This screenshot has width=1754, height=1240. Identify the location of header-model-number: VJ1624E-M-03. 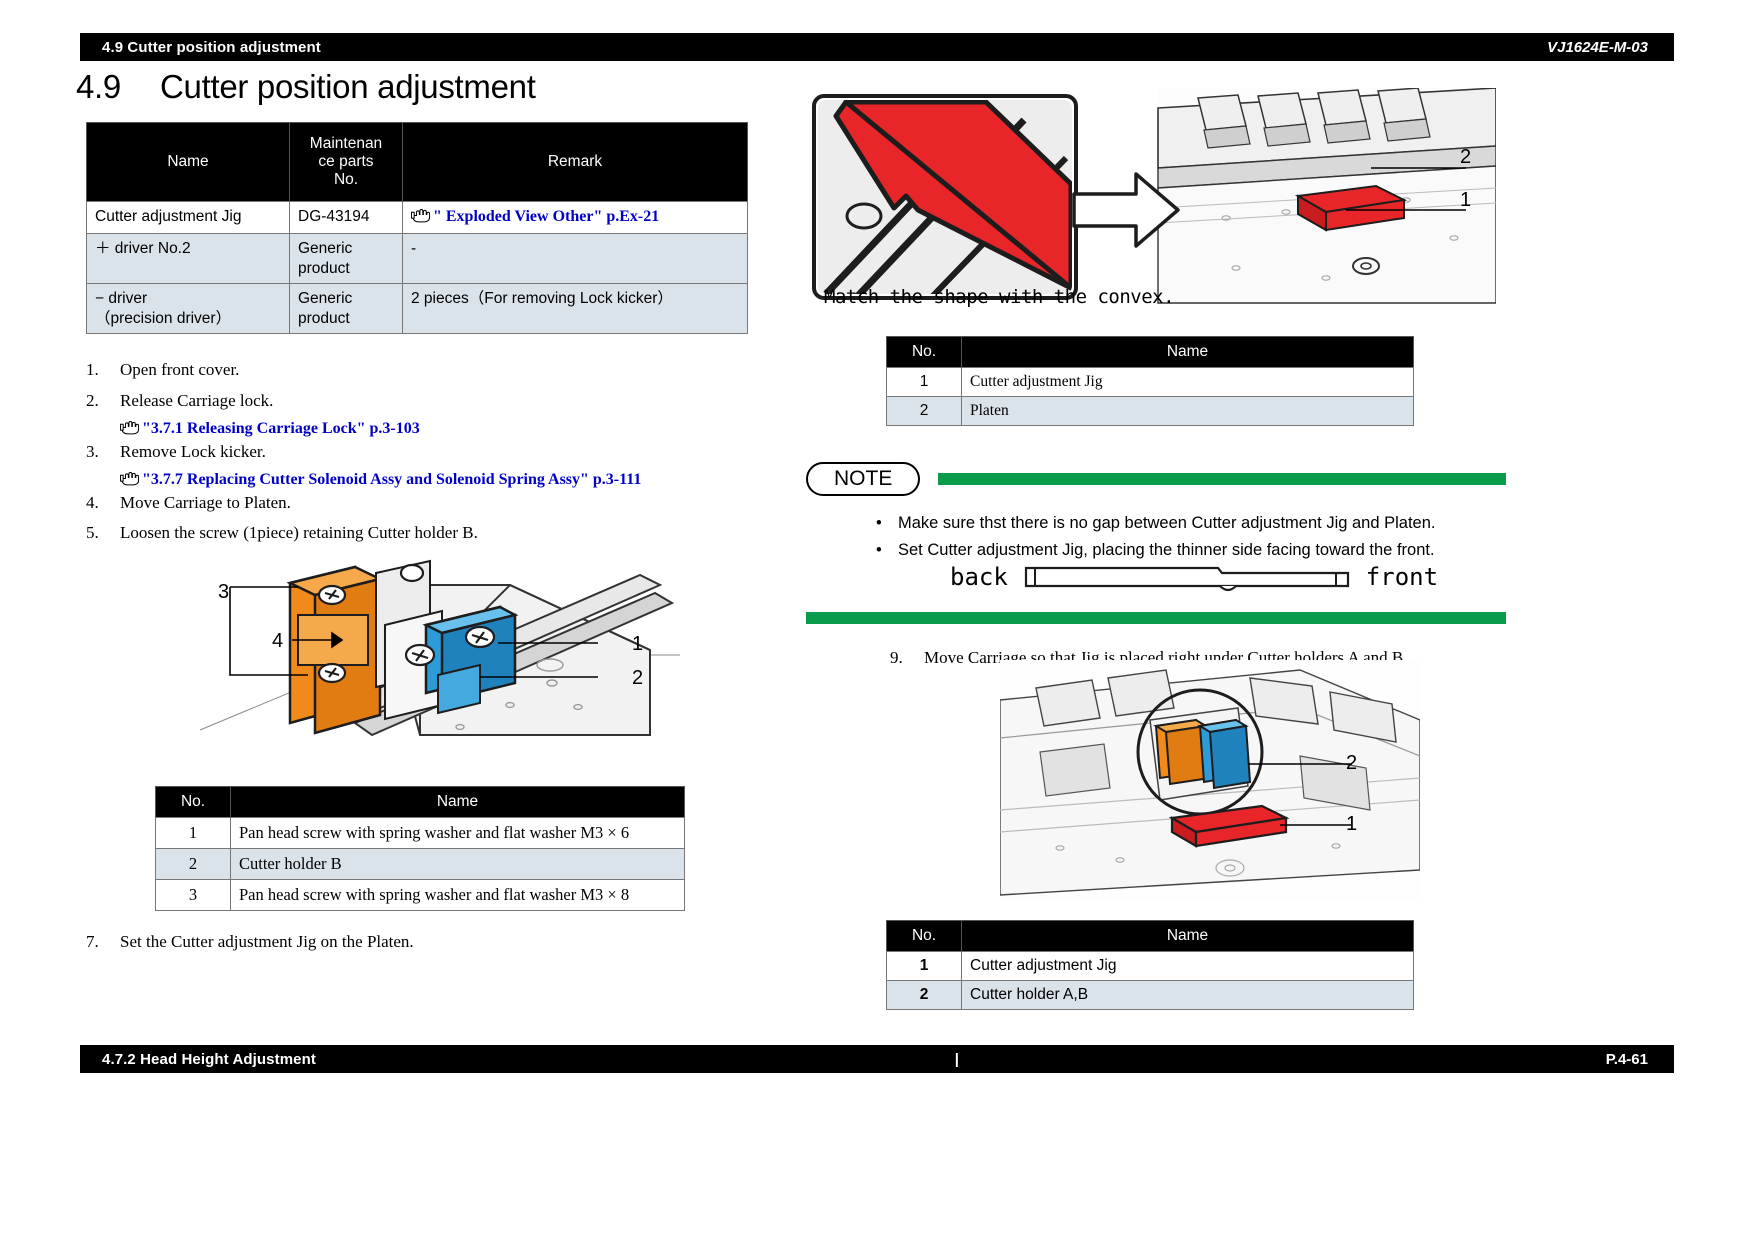
(1597, 47).